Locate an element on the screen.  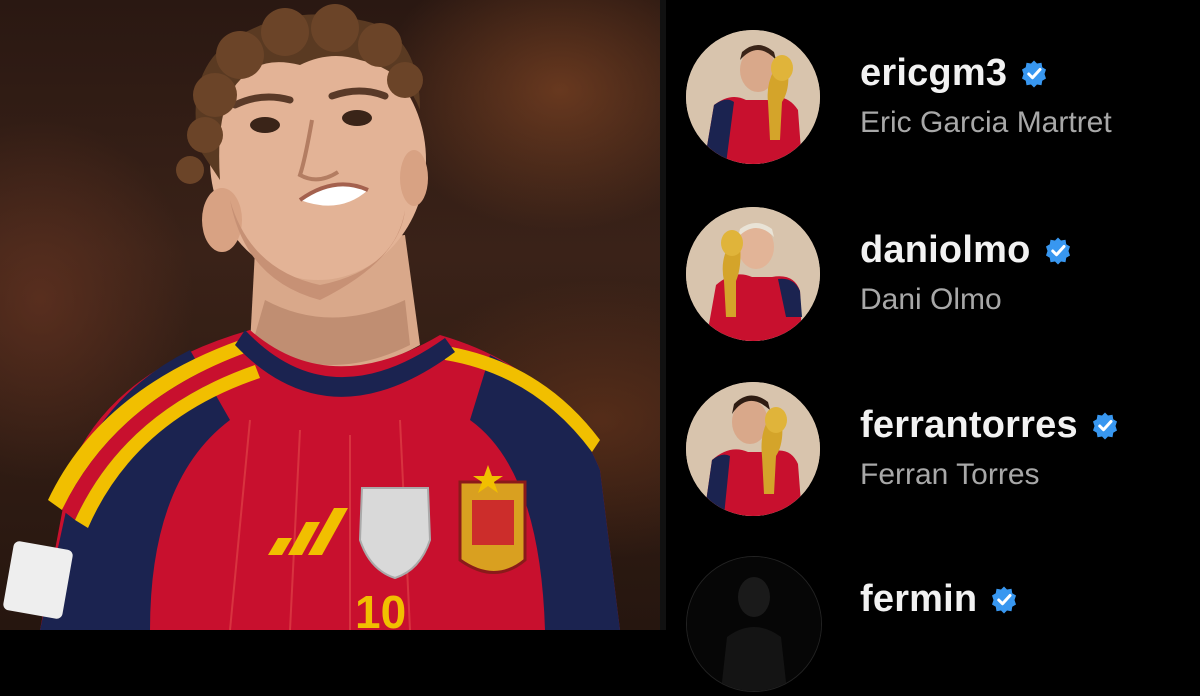
full-name: Eric Garcia Martret is located at coordinates (986, 122).